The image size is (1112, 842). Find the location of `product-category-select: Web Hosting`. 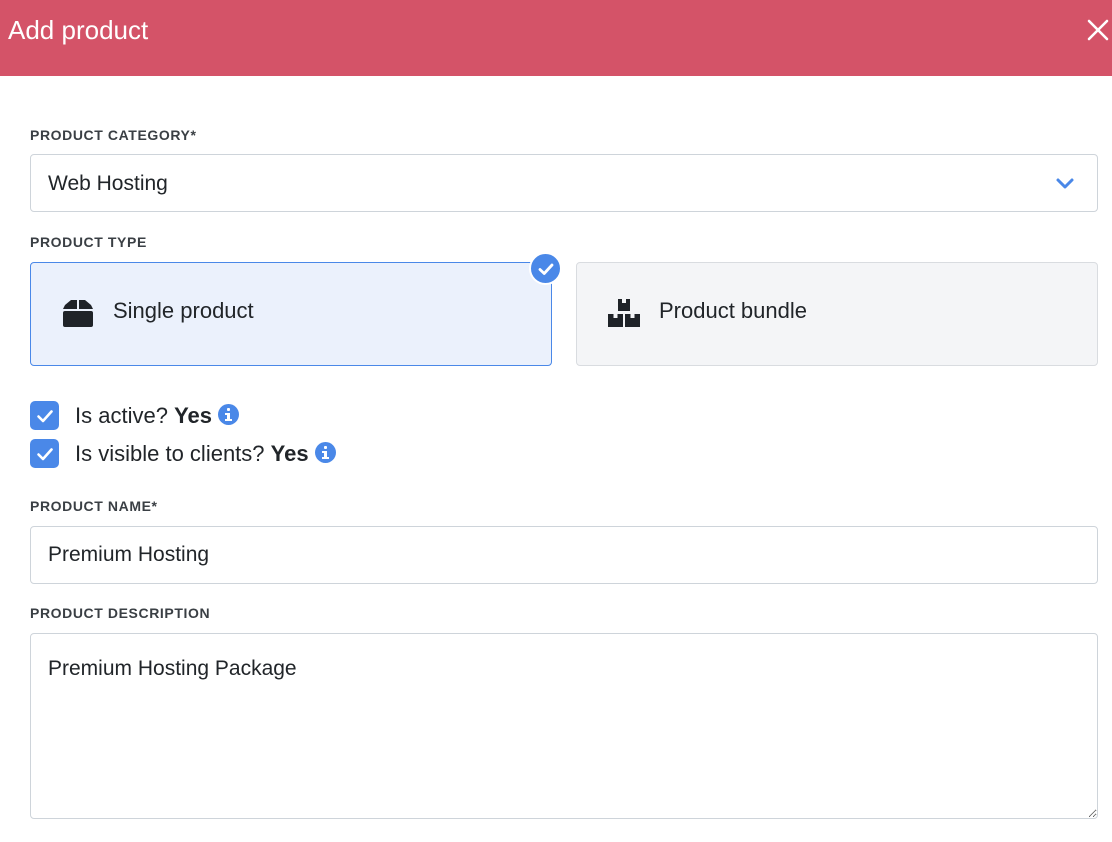

product-category-select: Web Hosting is located at coordinates (564, 183).